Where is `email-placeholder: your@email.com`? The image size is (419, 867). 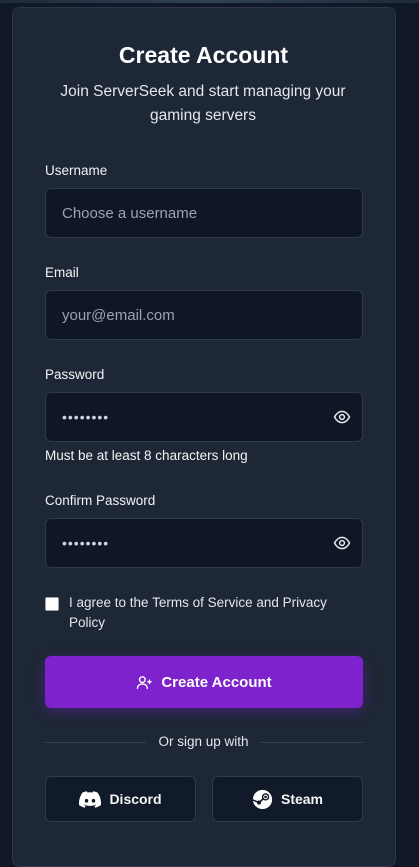 email-placeholder: your@email.com is located at coordinates (118, 315).